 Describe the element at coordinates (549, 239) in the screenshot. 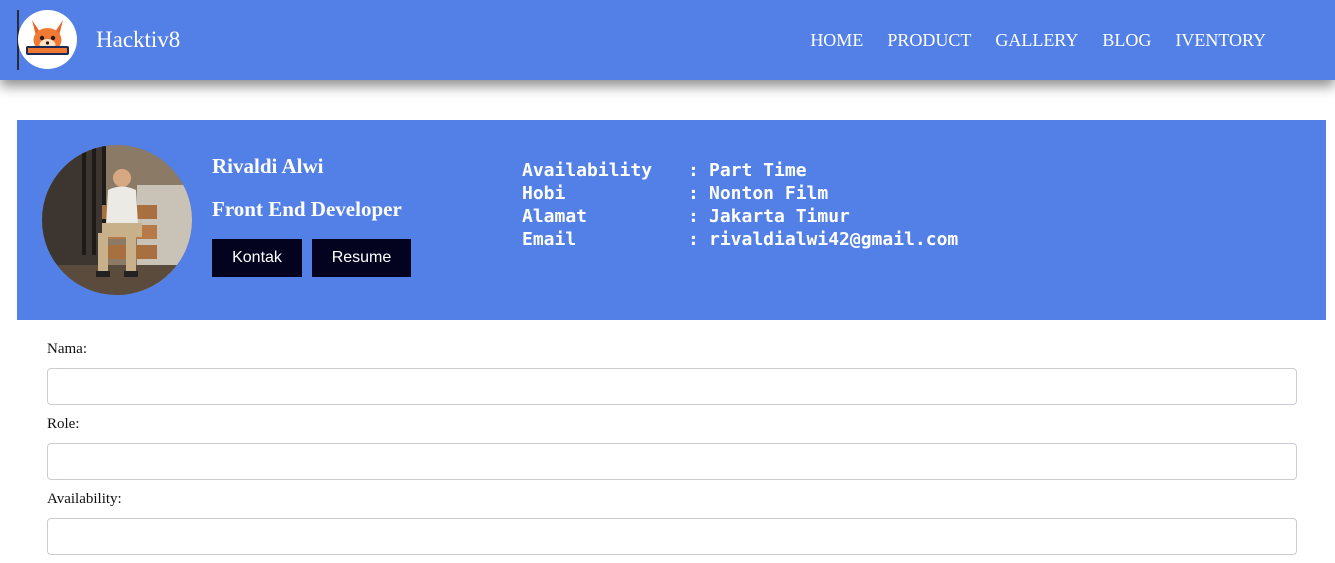

I see `info-key: Email` at that location.